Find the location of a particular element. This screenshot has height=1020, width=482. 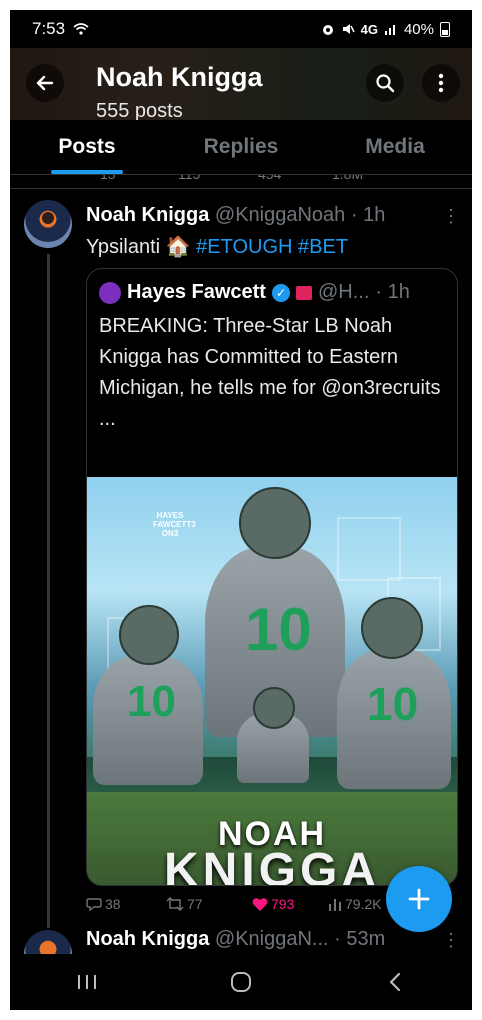

views-icon is located at coordinates (335, 905).